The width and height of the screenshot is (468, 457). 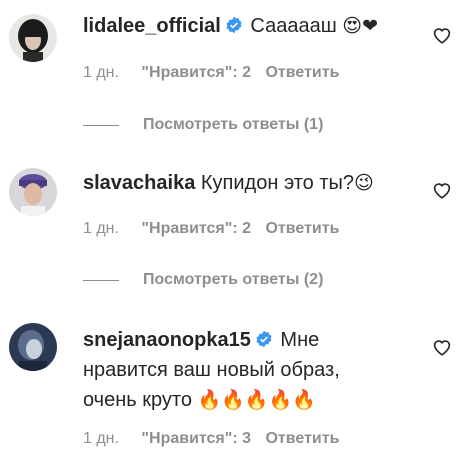 I want to click on view-replies-label: Посмотреть ответы (1), so click(x=233, y=124).